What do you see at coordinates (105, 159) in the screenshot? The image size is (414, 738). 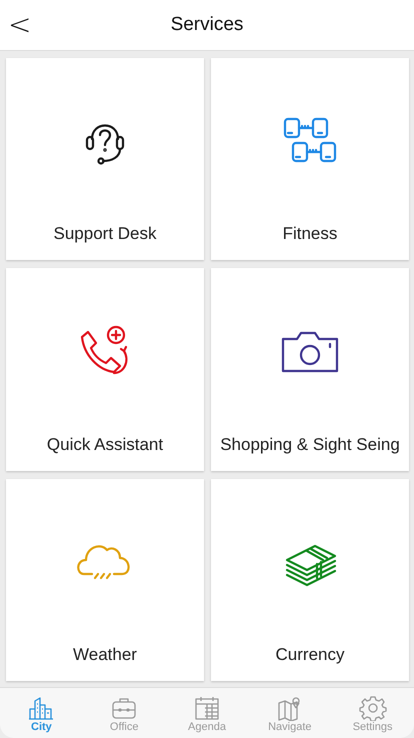 I see `service-tile: Support Desk` at bounding box center [105, 159].